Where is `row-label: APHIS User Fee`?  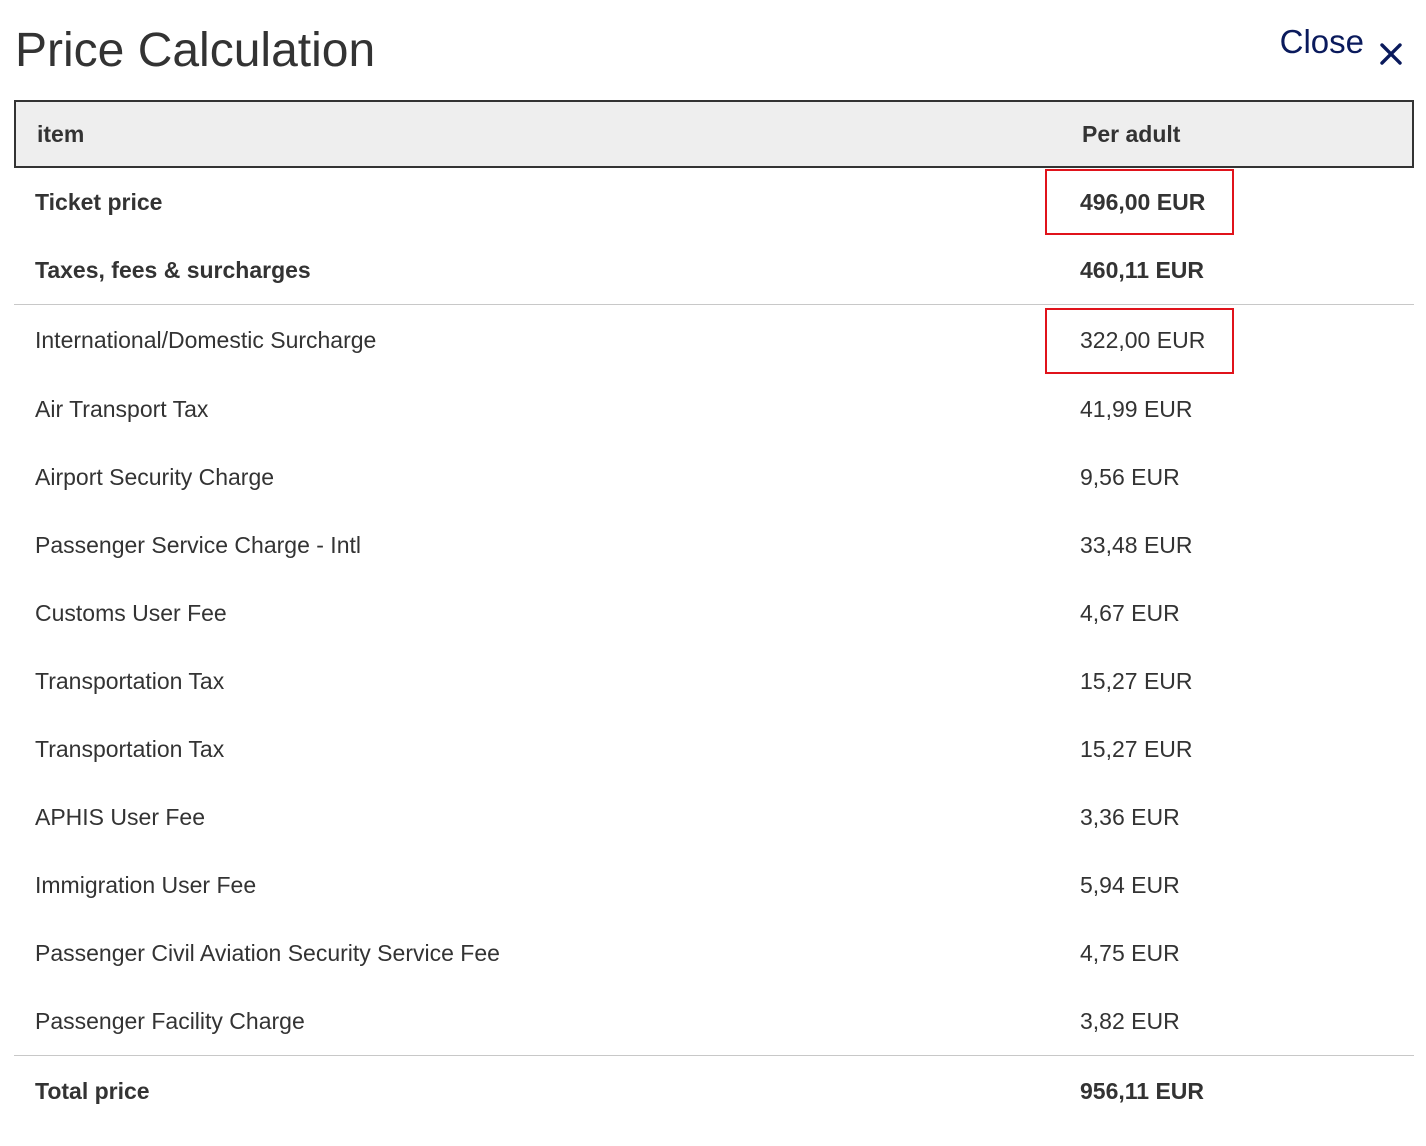 row-label: APHIS User Fee is located at coordinates (120, 816).